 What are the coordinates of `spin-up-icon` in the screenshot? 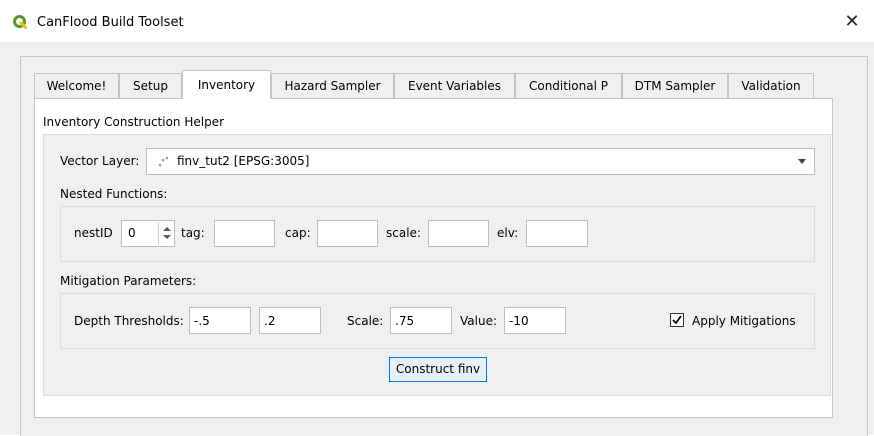 It's located at (167, 229).